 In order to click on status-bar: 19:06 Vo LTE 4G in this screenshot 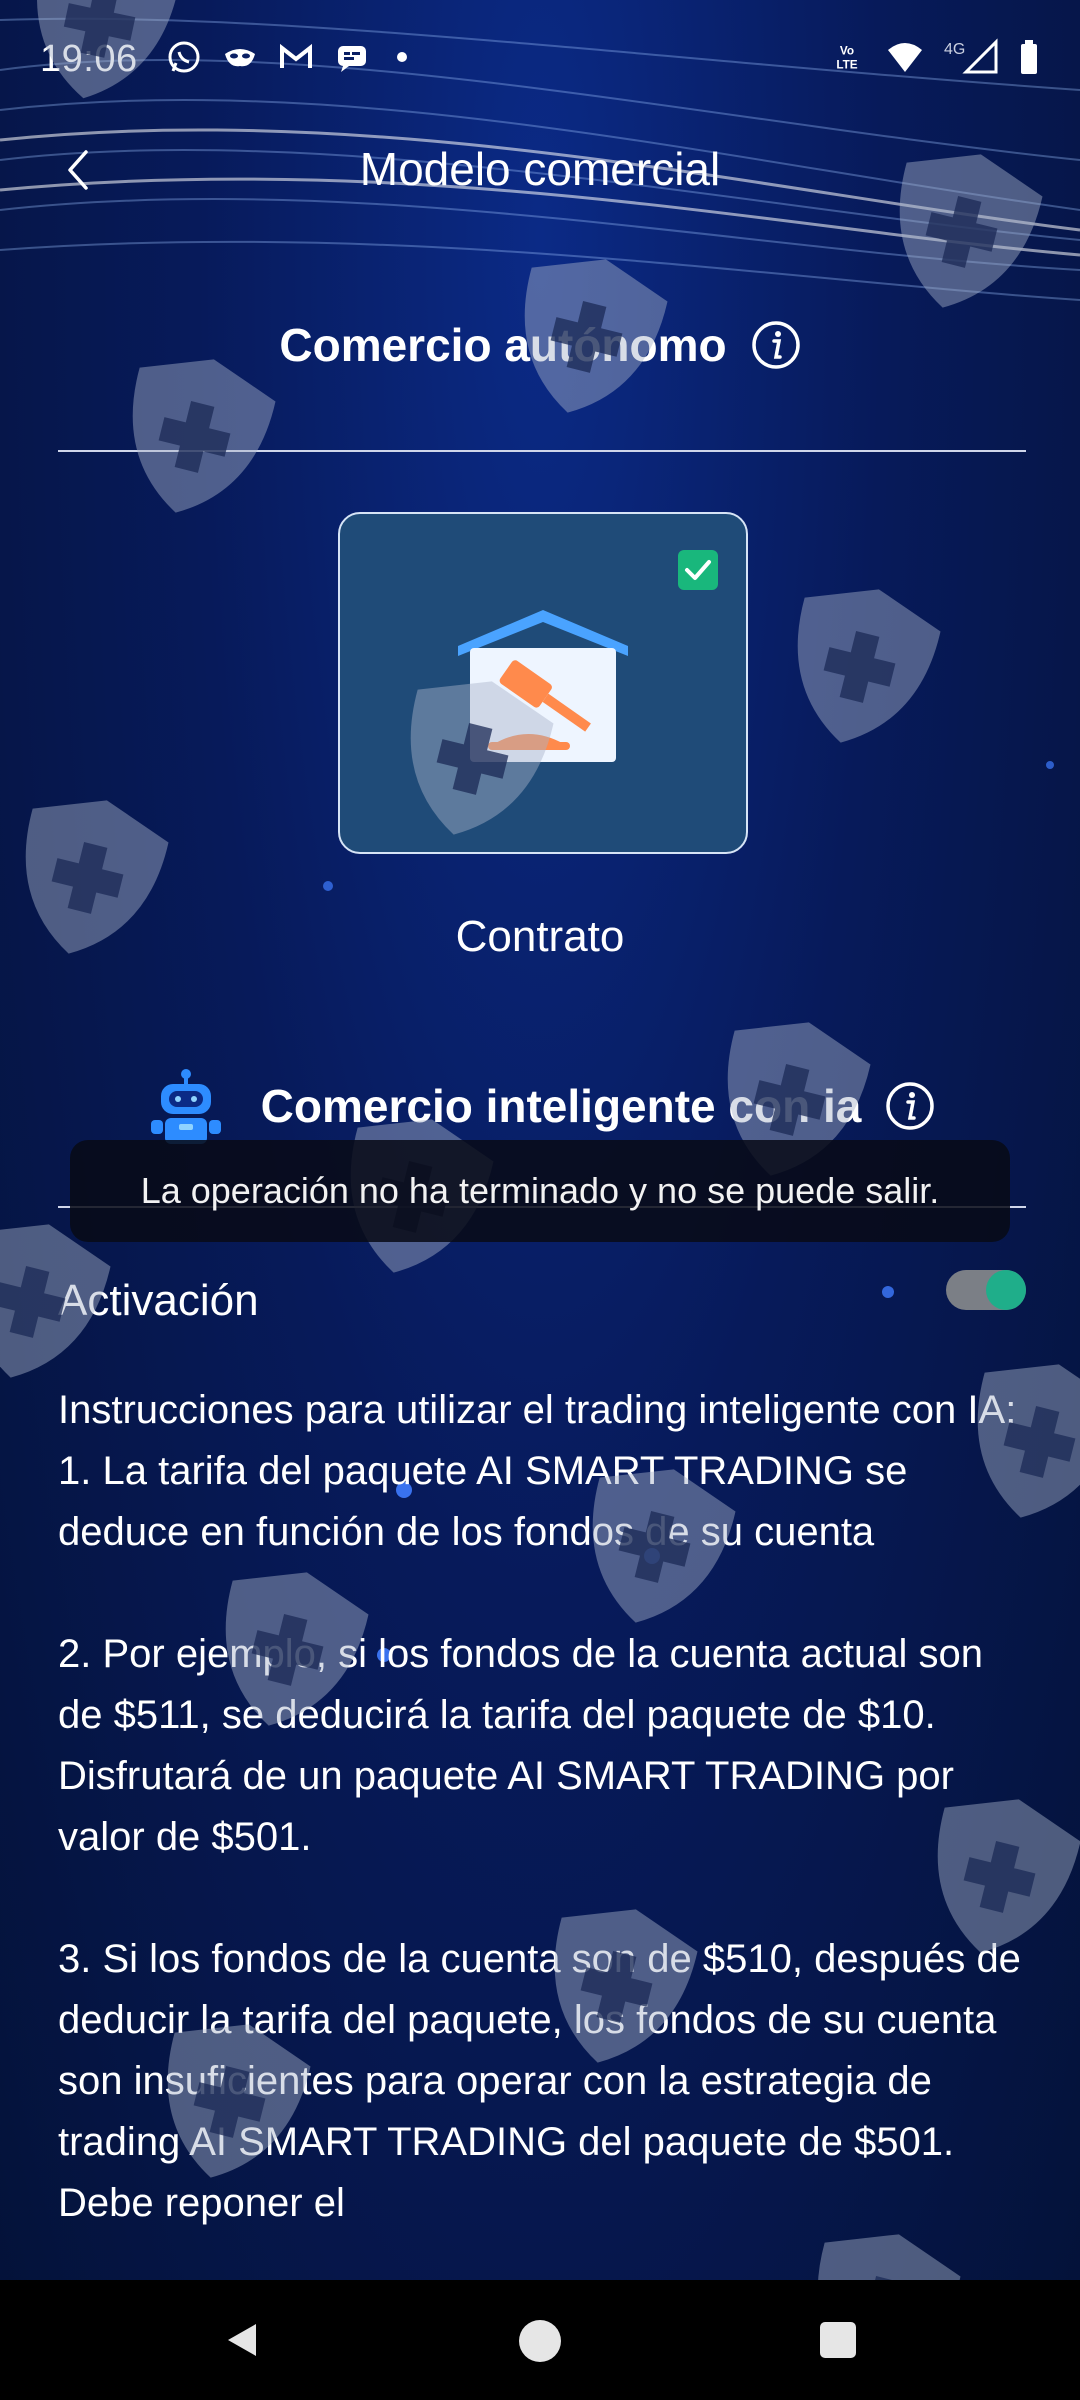, I will do `click(540, 60)`.